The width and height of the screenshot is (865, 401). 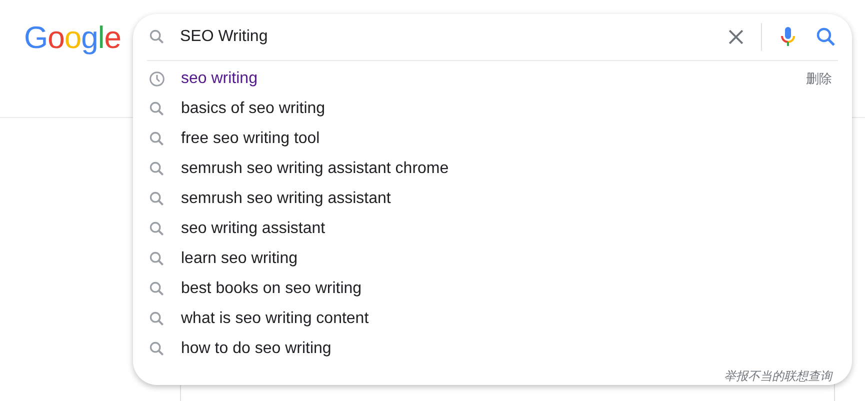 What do you see at coordinates (506, 139) in the screenshot?
I see `suggestion-item: free seo writing tool` at bounding box center [506, 139].